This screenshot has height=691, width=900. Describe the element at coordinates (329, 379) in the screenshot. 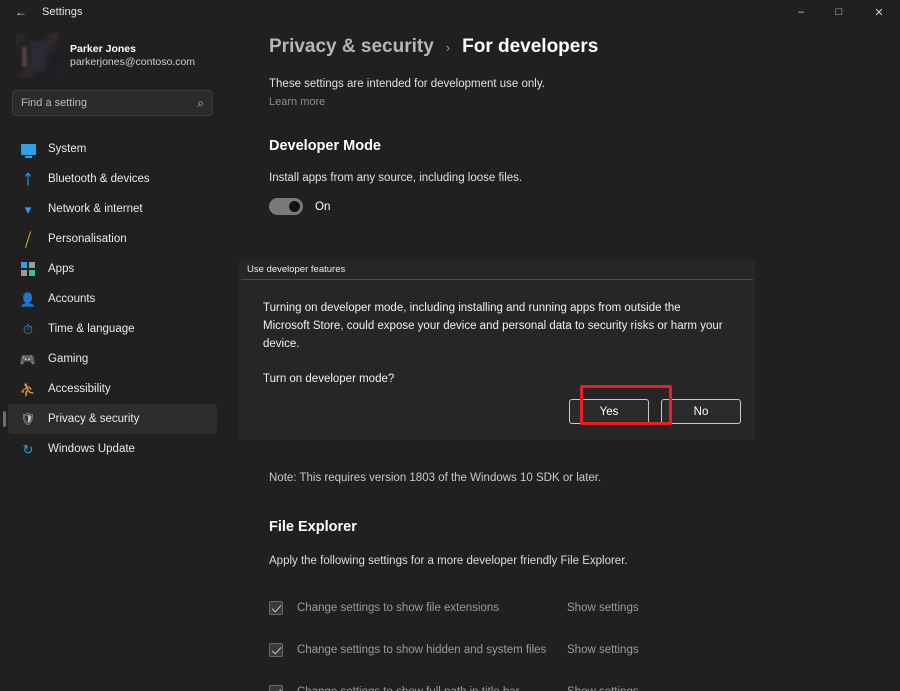

I see `dialog-question: Turn on developer mode?` at that location.